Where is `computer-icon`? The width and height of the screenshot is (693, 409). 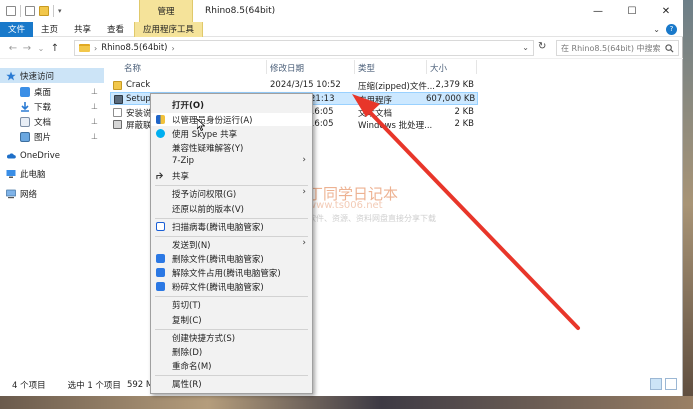
computer-icon is located at coordinates (11, 173).